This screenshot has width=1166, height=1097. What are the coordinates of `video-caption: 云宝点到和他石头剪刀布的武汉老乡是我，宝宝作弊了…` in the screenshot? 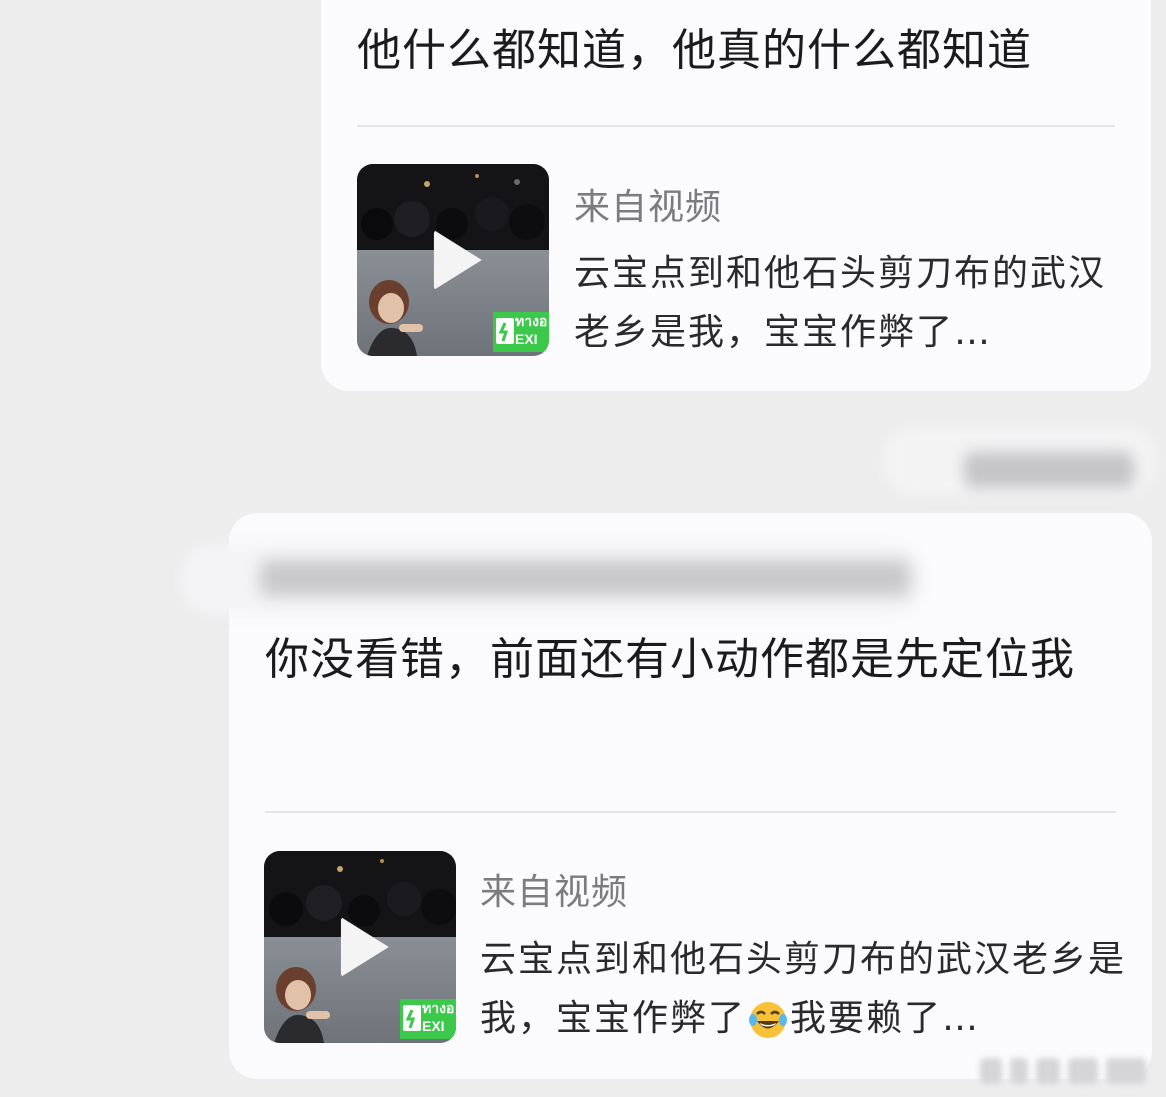 It's located at (852, 303).